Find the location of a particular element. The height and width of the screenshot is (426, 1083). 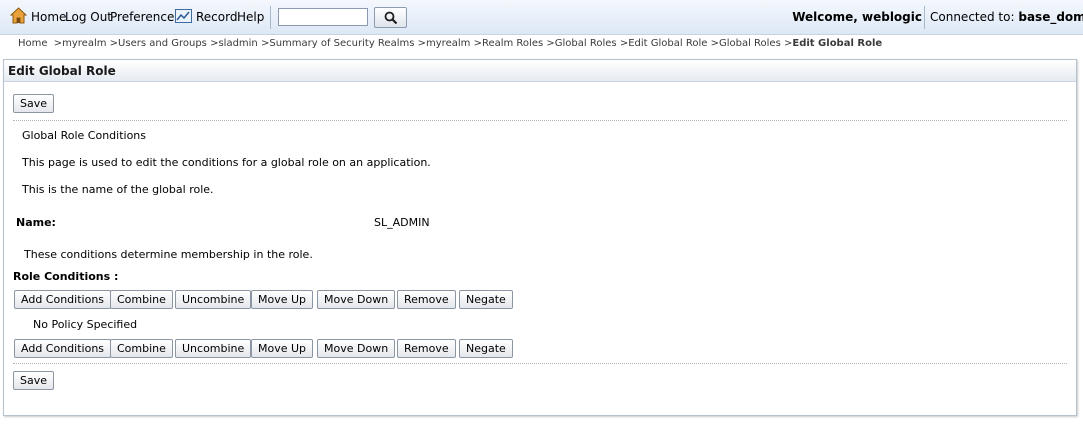

save-button-top: Save is located at coordinates (34, 103).